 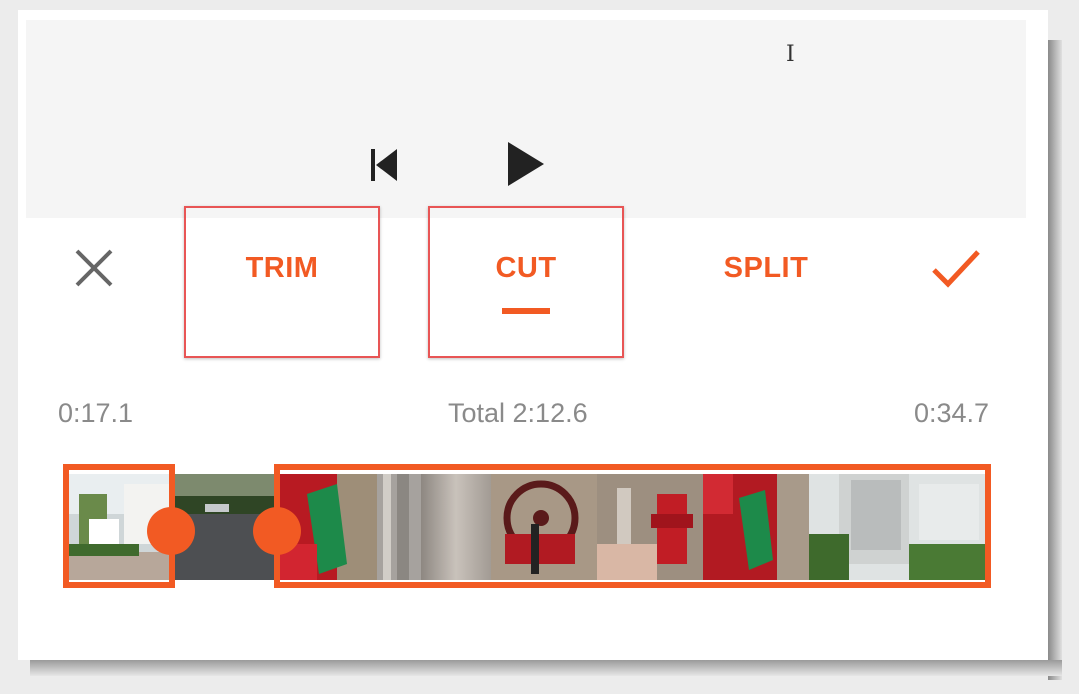 What do you see at coordinates (96, 413) in the screenshot?
I see `selection-start-time: 0:17.1` at bounding box center [96, 413].